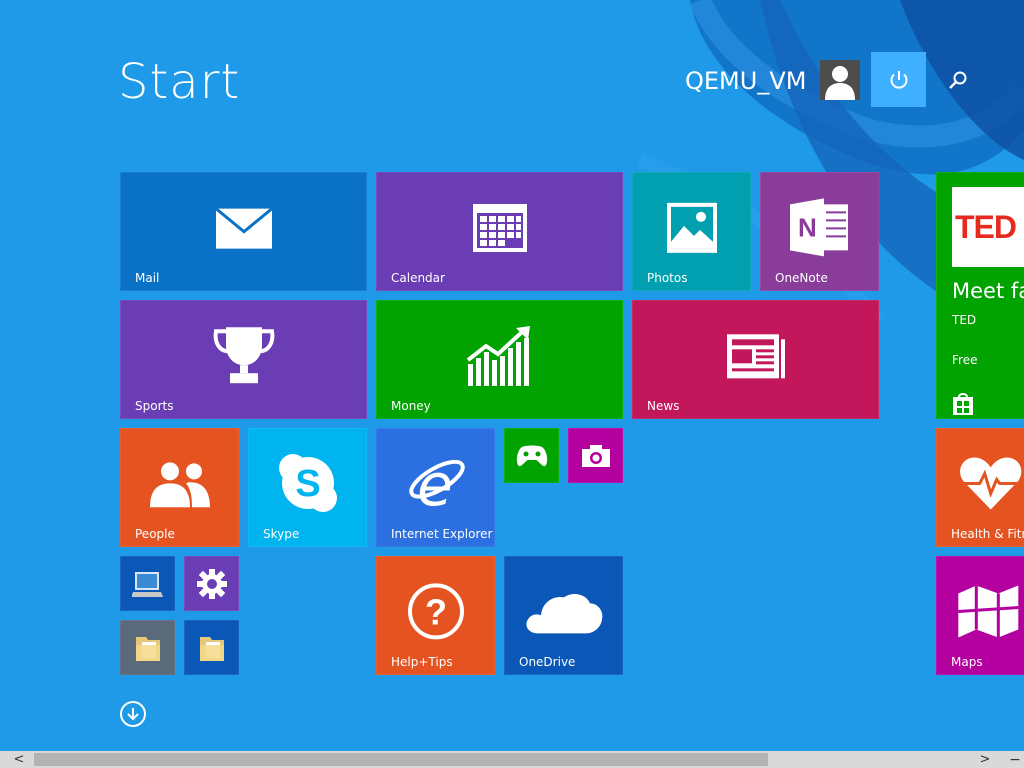 The image size is (1024, 768). What do you see at coordinates (988, 291) in the screenshot?
I see `ted-app-title: Meet fas` at bounding box center [988, 291].